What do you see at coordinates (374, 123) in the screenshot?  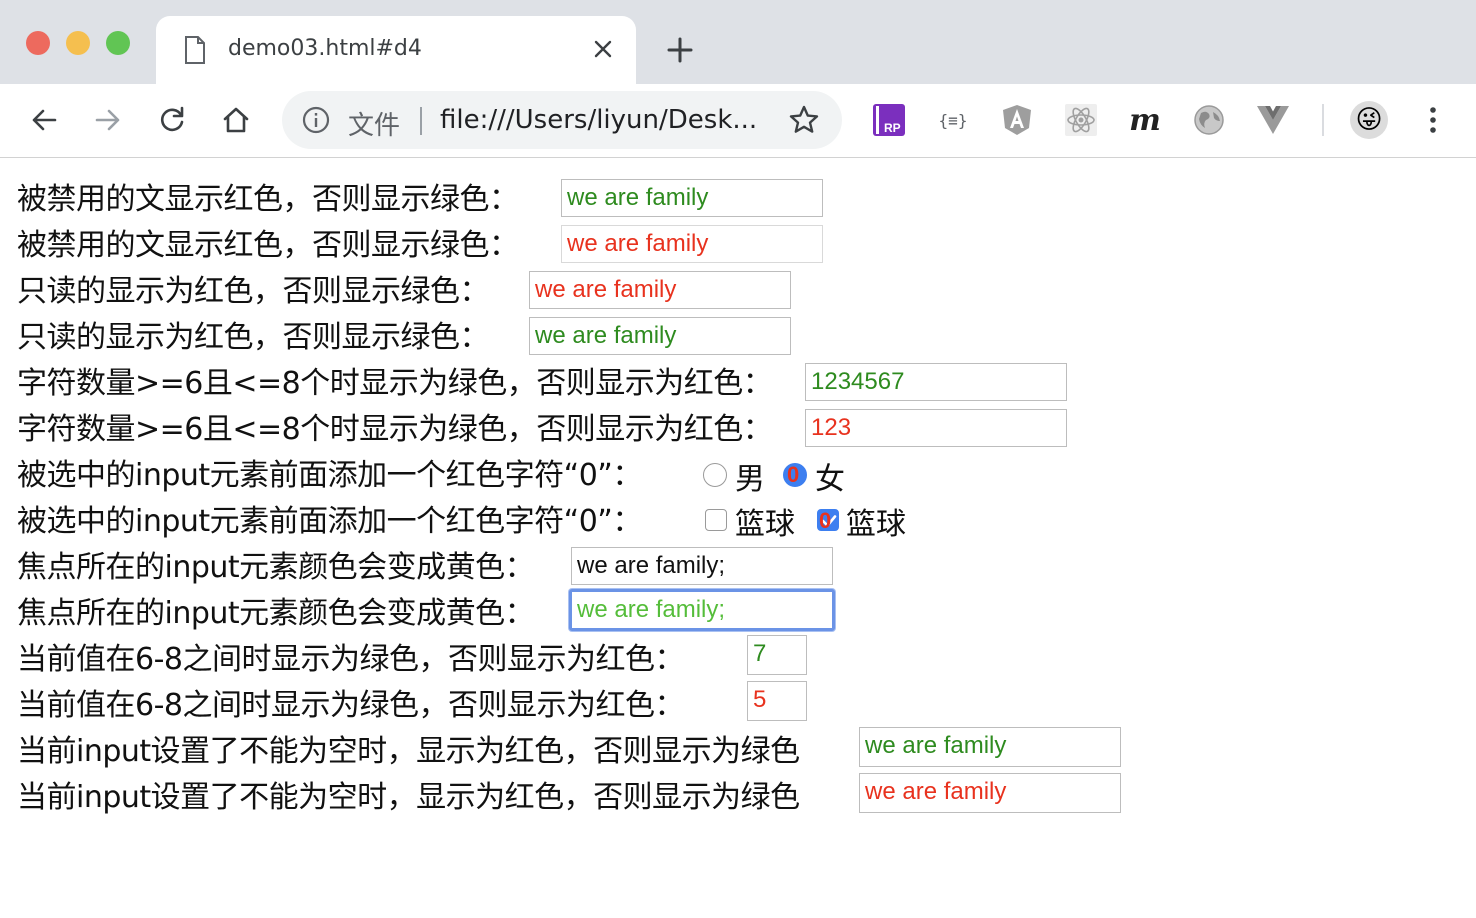 I see `security-chip: 文件` at bounding box center [374, 123].